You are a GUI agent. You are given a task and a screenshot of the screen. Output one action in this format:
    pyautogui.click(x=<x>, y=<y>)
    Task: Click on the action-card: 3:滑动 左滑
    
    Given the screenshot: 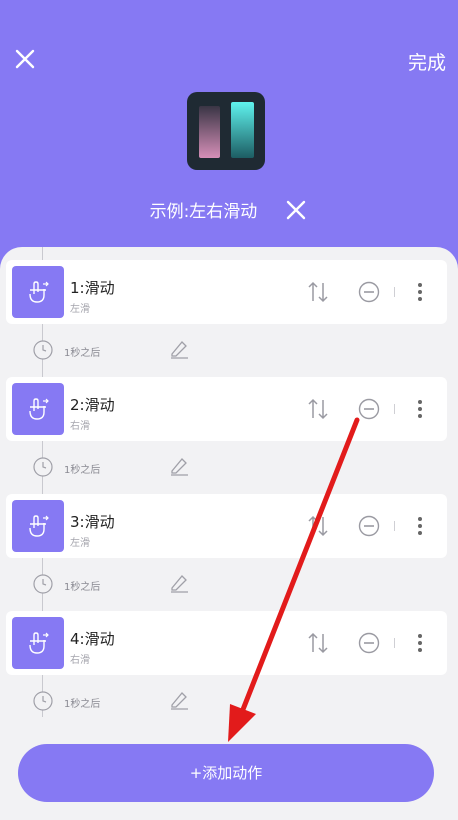 What is the action you would take?
    pyautogui.click(x=226, y=526)
    